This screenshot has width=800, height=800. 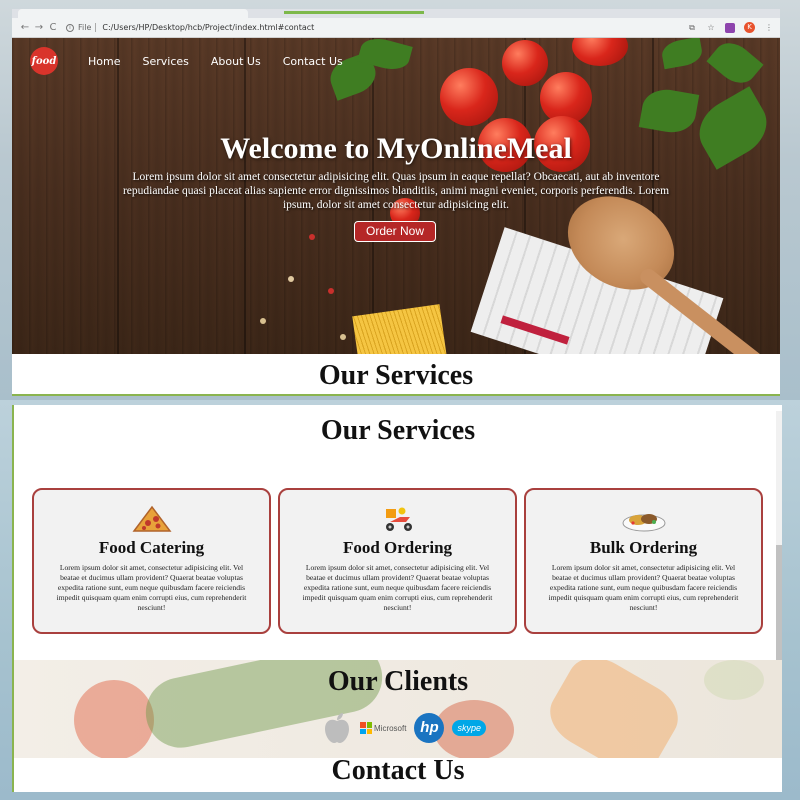 What do you see at coordinates (39, 27) in the screenshot?
I see `forward-button: →` at bounding box center [39, 27].